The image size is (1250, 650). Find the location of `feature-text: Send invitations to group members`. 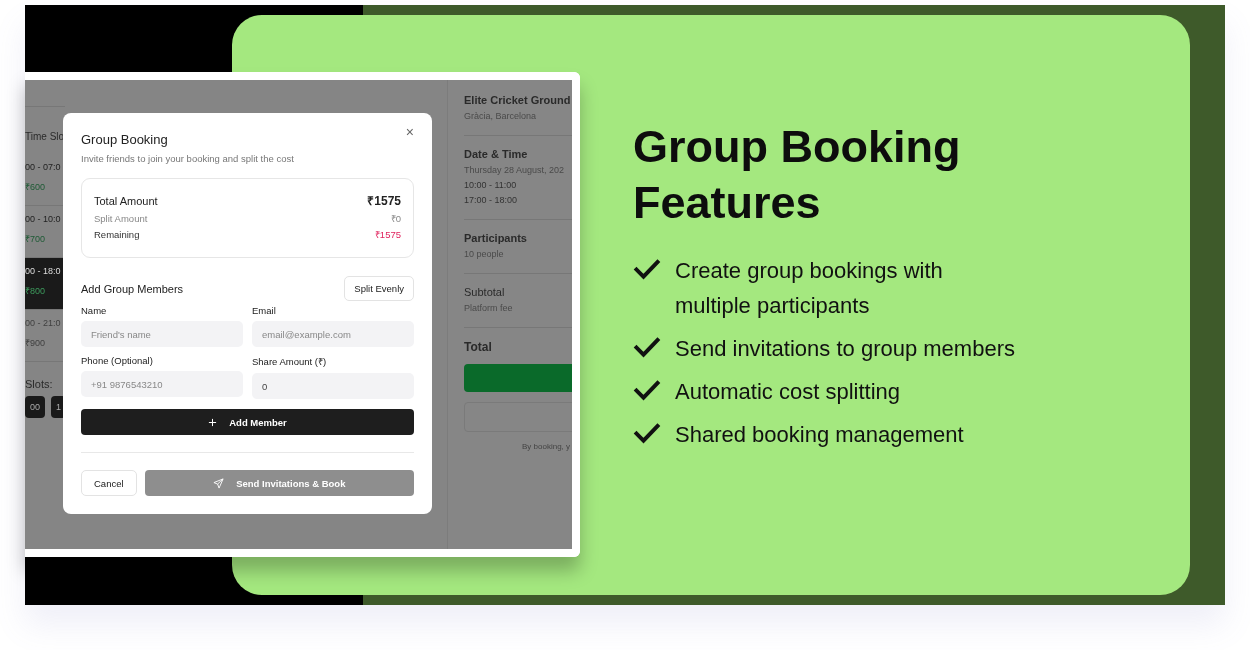

feature-text: Send invitations to group members is located at coordinates (845, 349).